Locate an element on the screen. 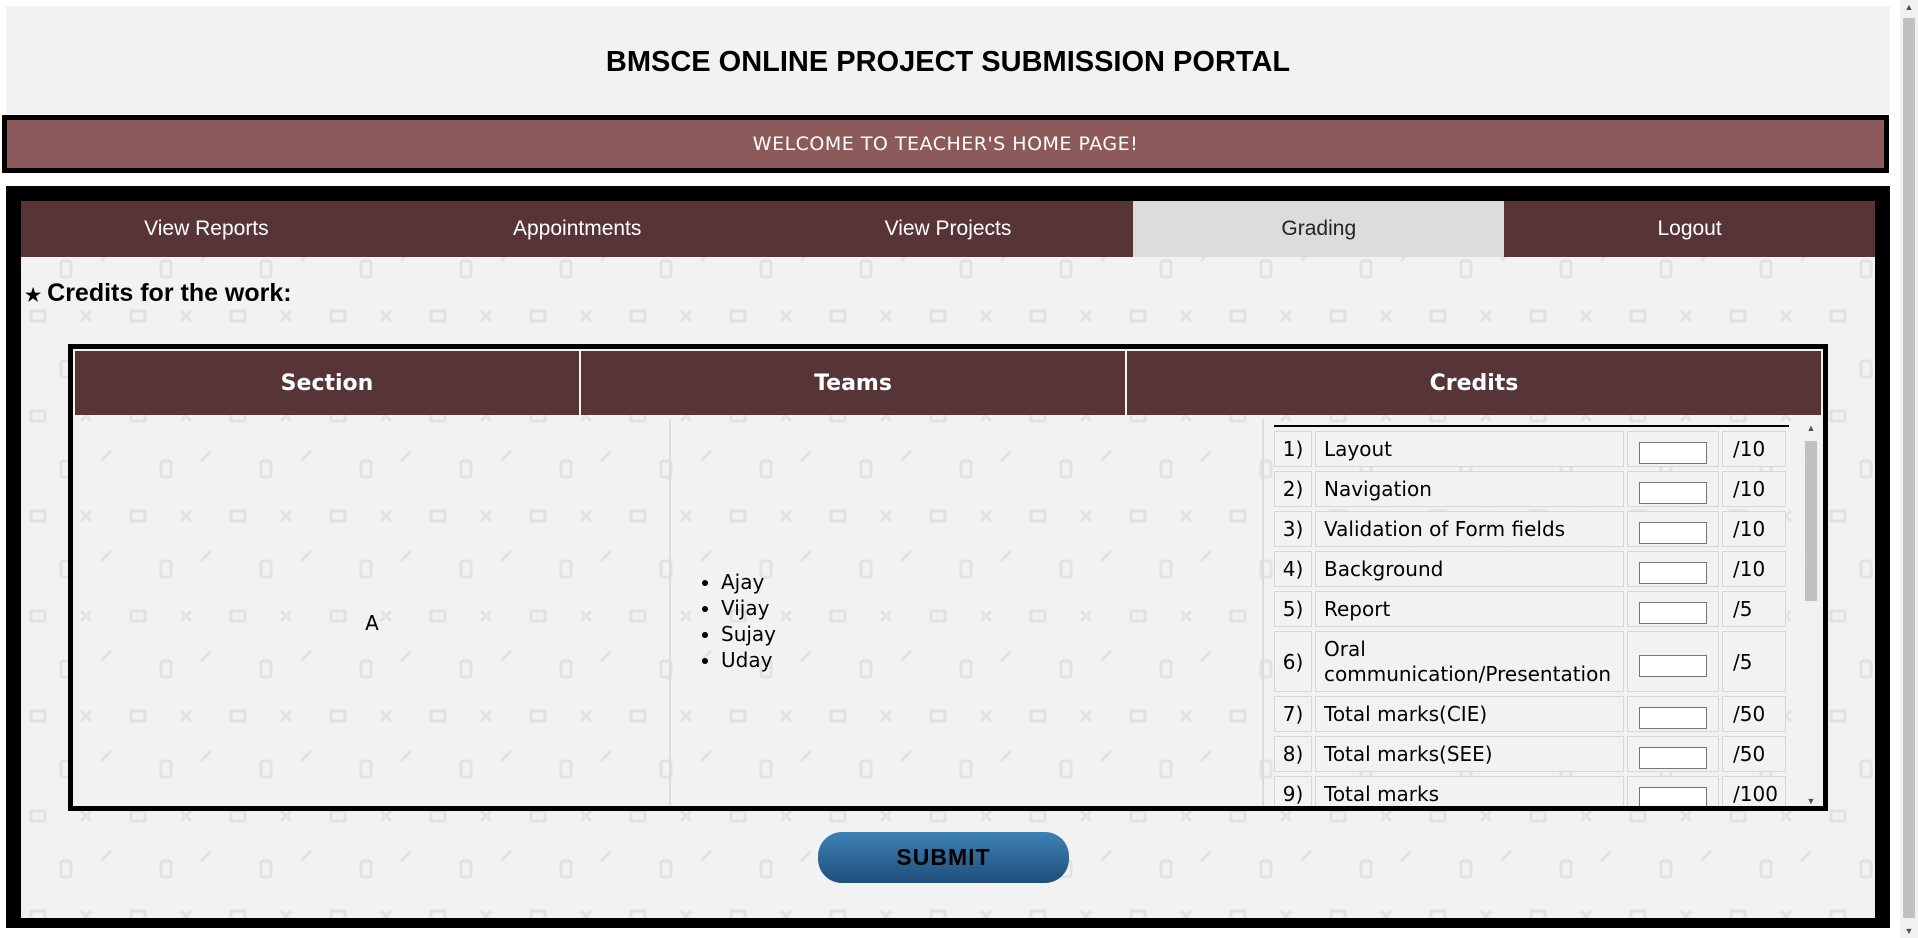 This screenshot has width=1918, height=938. welcome-text: WELCOME TO TEACHER'S HOME PAGE! is located at coordinates (945, 144).